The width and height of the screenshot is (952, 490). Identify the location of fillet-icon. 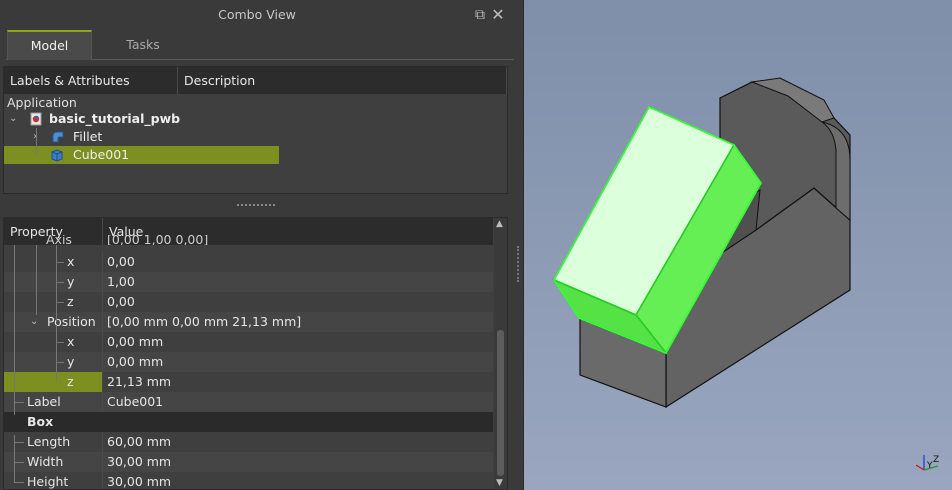
(58, 137).